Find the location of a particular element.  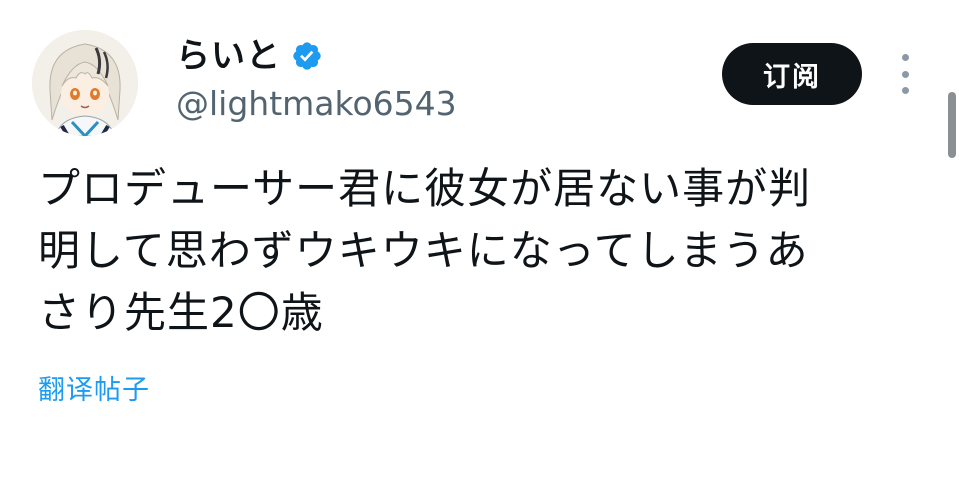

display-name-row: らいと is located at coordinates (249, 56).